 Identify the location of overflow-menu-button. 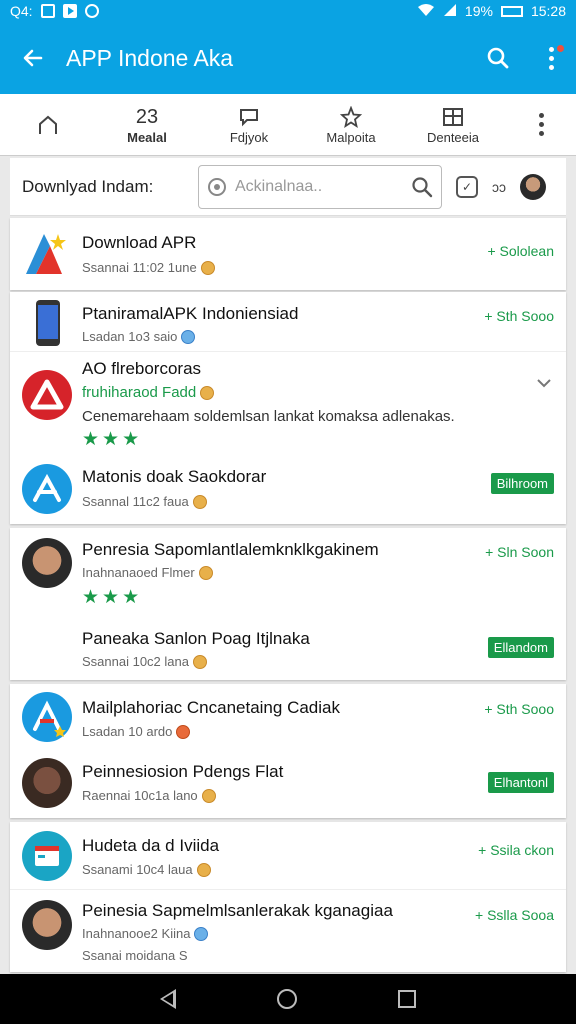
(551, 57).